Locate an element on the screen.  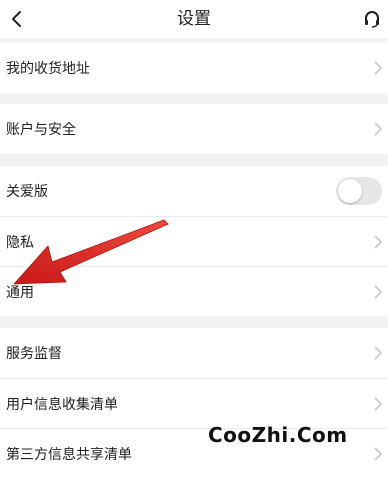
row-label: 服务监督 is located at coordinates (34, 354).